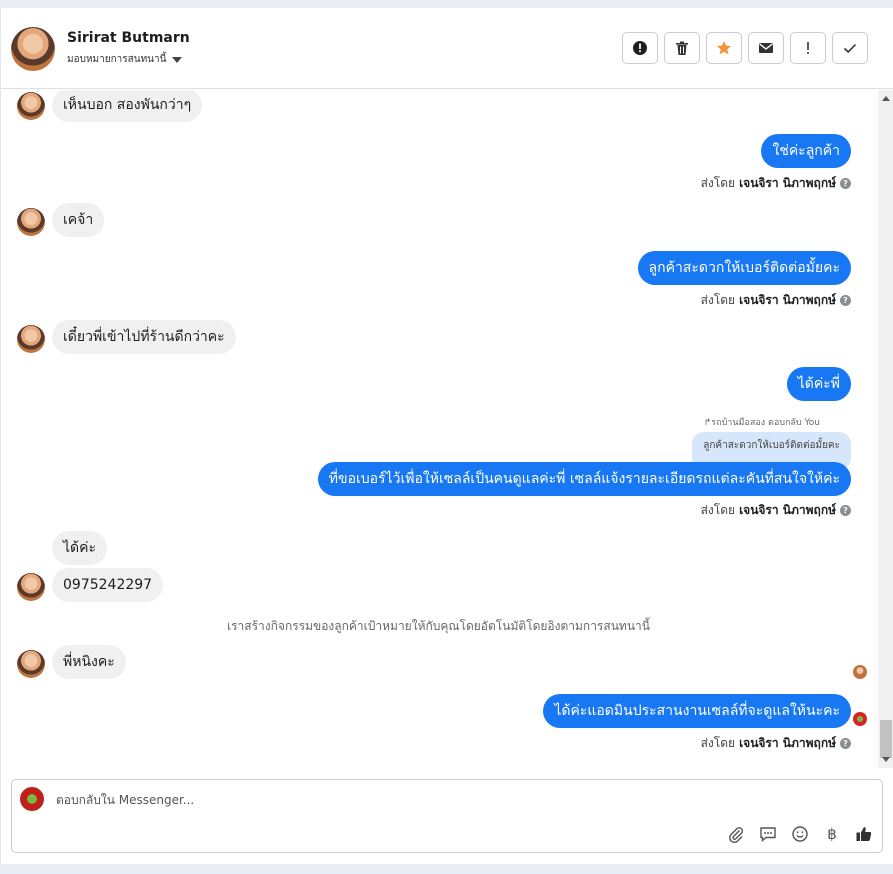  What do you see at coordinates (108, 585) in the screenshot?
I see `incoming-message: 0975242297` at bounding box center [108, 585].